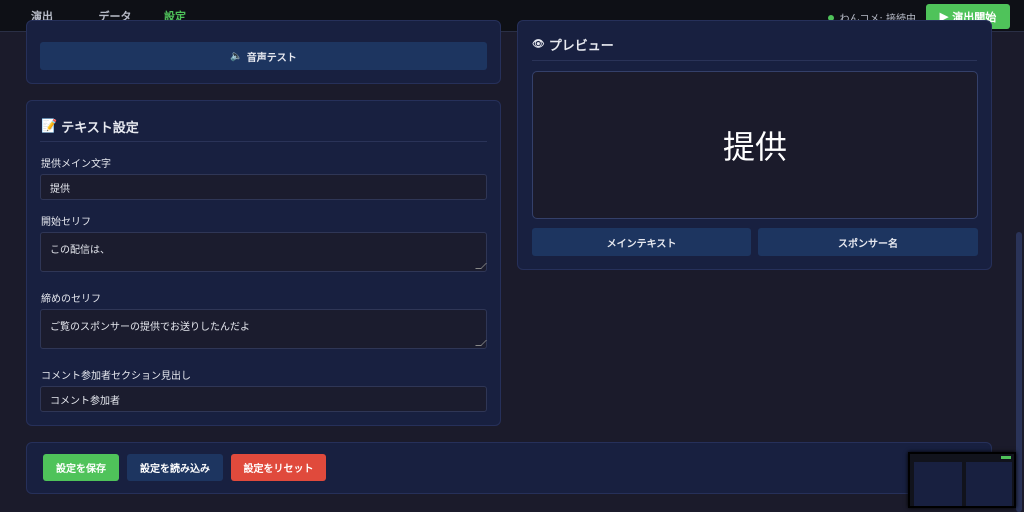 This screenshot has height=512, width=1024. I want to click on preview-canvas: 提供, so click(755, 145).